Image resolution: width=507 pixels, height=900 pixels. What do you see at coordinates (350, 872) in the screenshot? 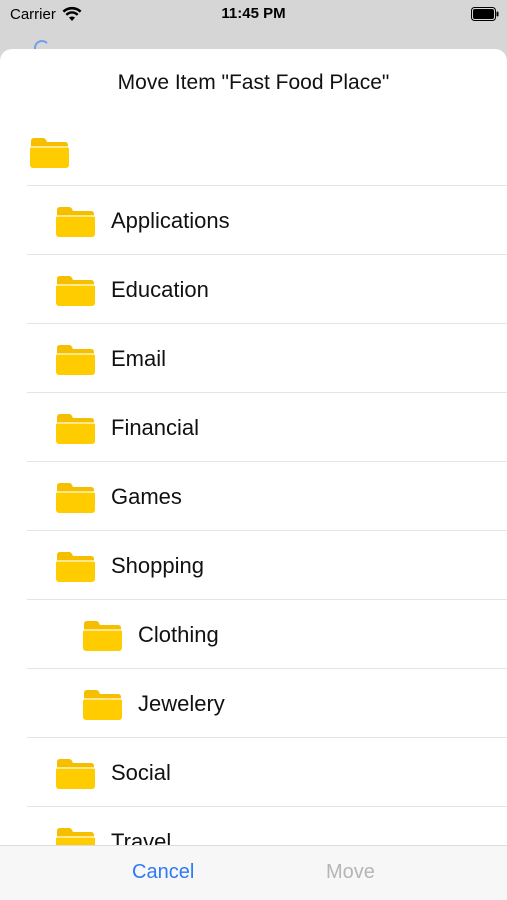
I see `move-button: Move` at bounding box center [350, 872].